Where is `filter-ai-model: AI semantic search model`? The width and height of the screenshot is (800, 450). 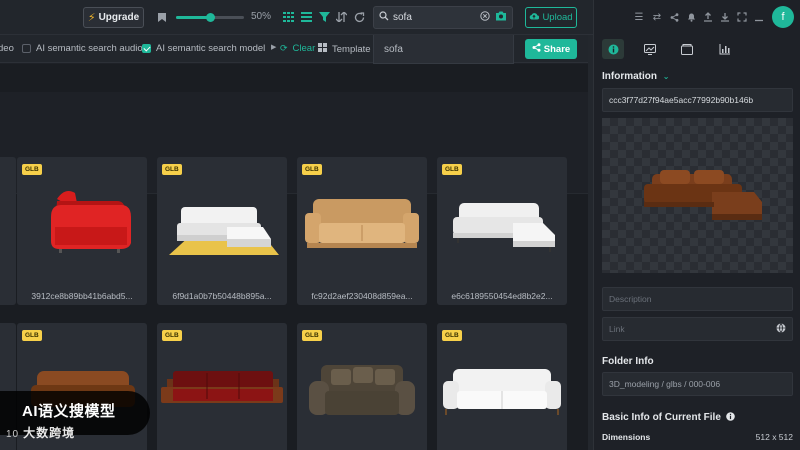
filter-ai-model: AI semantic search model is located at coordinates (203, 48).